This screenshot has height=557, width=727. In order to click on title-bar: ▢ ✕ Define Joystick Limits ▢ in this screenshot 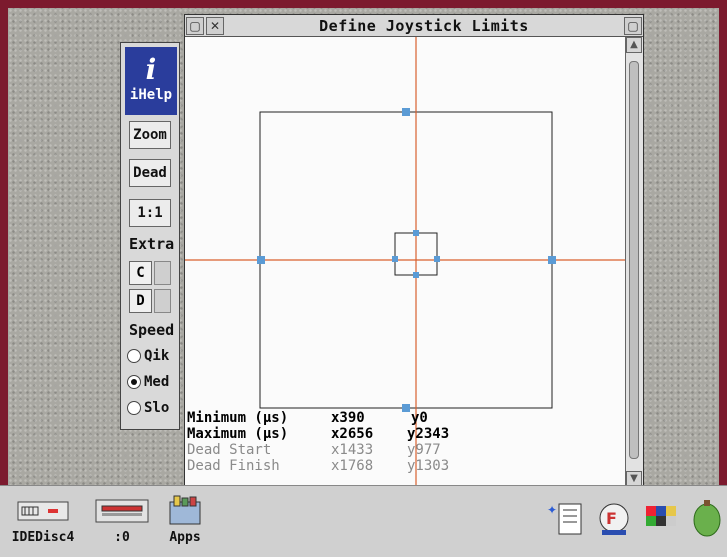, I will do `click(414, 26)`.